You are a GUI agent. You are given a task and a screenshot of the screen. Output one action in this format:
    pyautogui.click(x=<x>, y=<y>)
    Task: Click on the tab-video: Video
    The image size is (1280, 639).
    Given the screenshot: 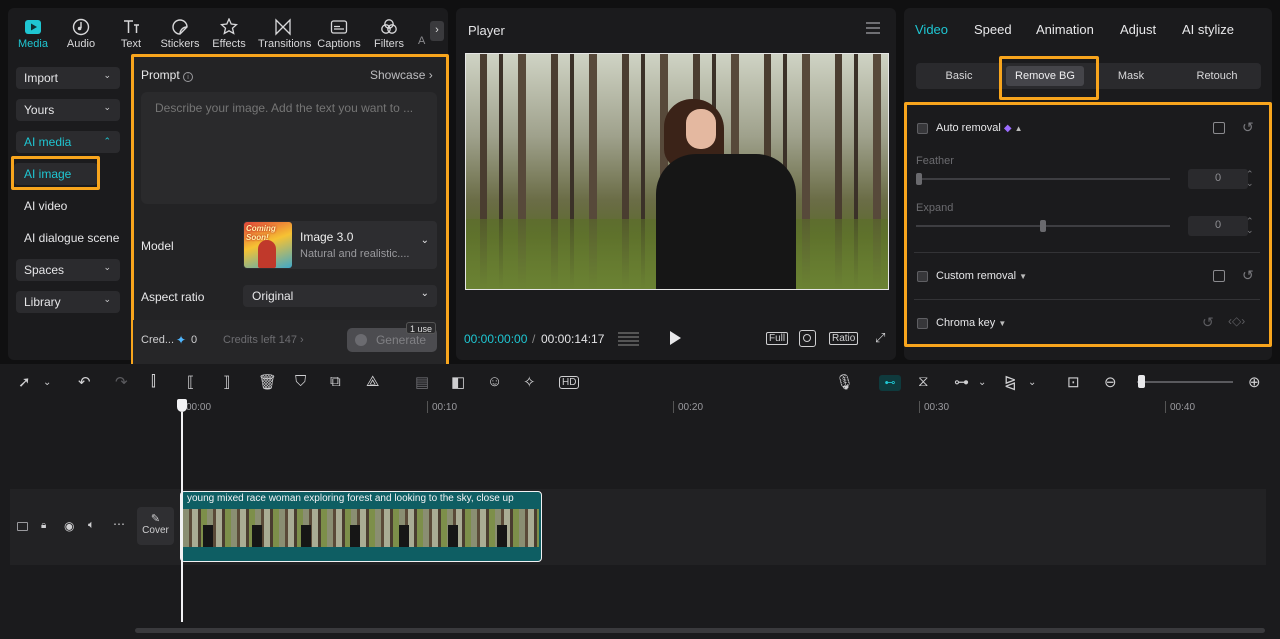 What is the action you would take?
    pyautogui.click(x=931, y=29)
    